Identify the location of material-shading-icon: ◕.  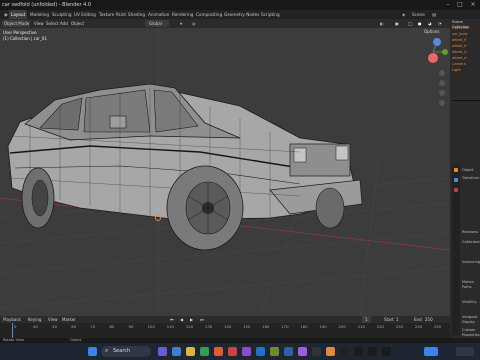
(430, 23).